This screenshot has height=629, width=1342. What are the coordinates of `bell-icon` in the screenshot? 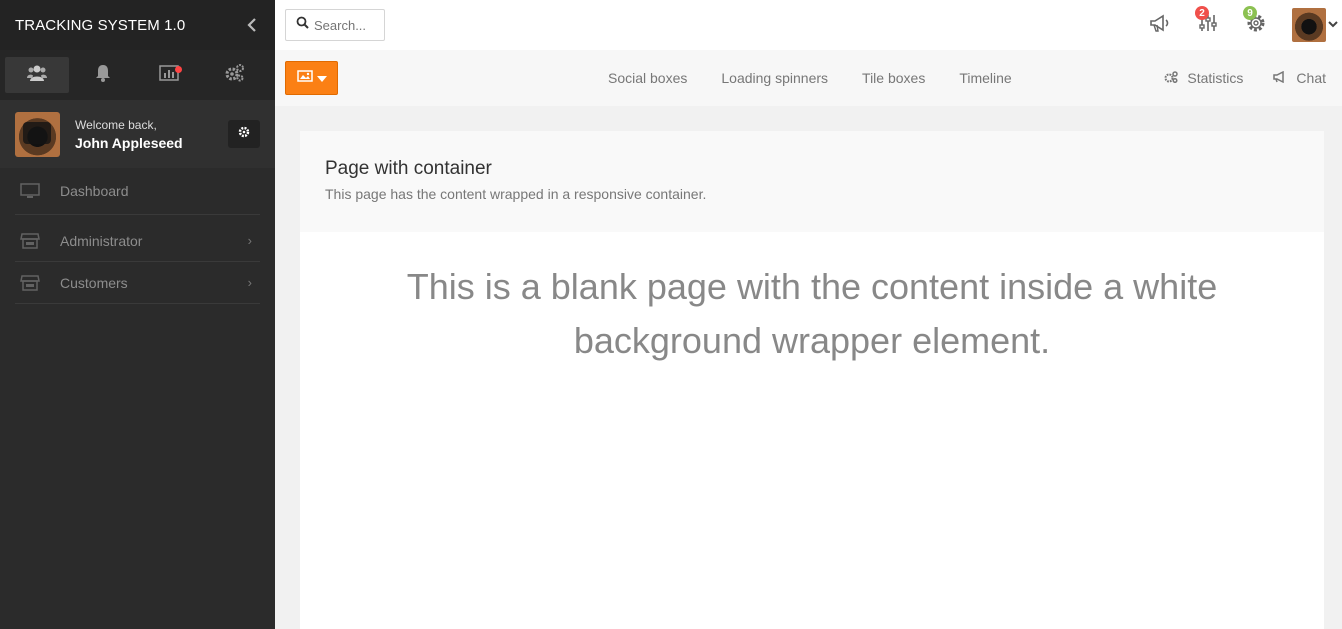 It's located at (103, 75).